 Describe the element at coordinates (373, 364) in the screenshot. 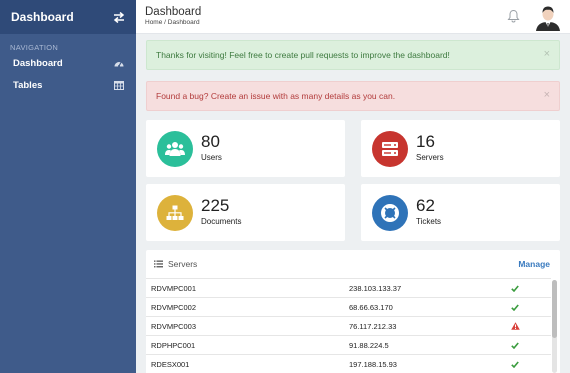

I see `server-ip: 197.188.15.93` at that location.